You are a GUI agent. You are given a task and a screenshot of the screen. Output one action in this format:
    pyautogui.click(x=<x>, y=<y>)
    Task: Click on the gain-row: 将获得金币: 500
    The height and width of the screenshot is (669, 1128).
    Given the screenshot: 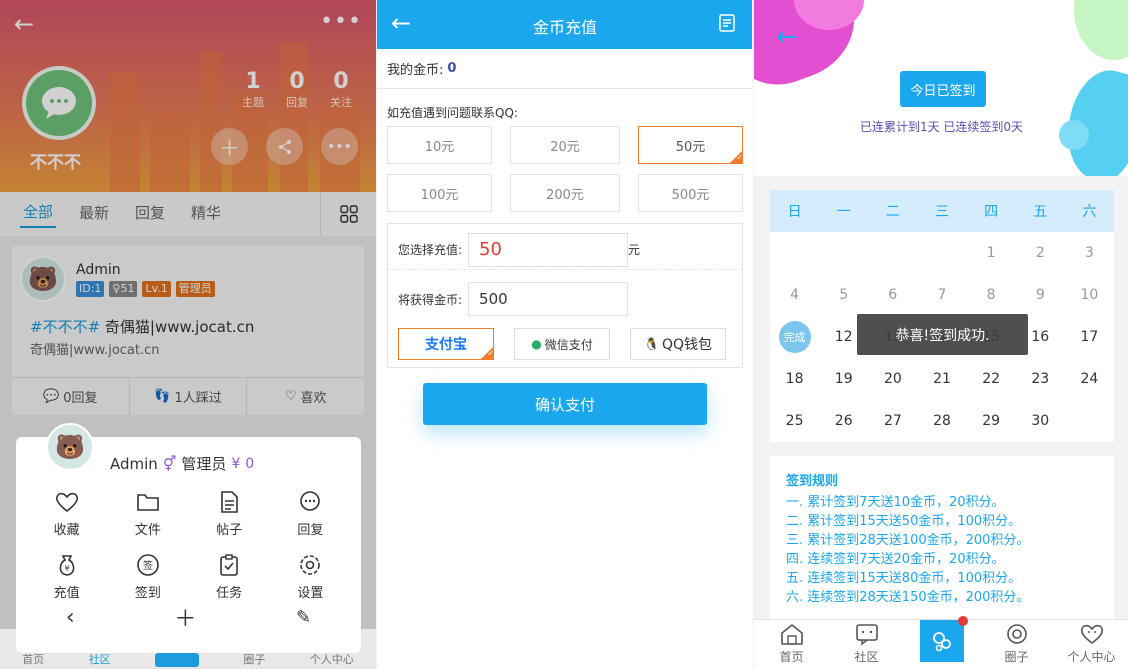 What is the action you would take?
    pyautogui.click(x=565, y=299)
    